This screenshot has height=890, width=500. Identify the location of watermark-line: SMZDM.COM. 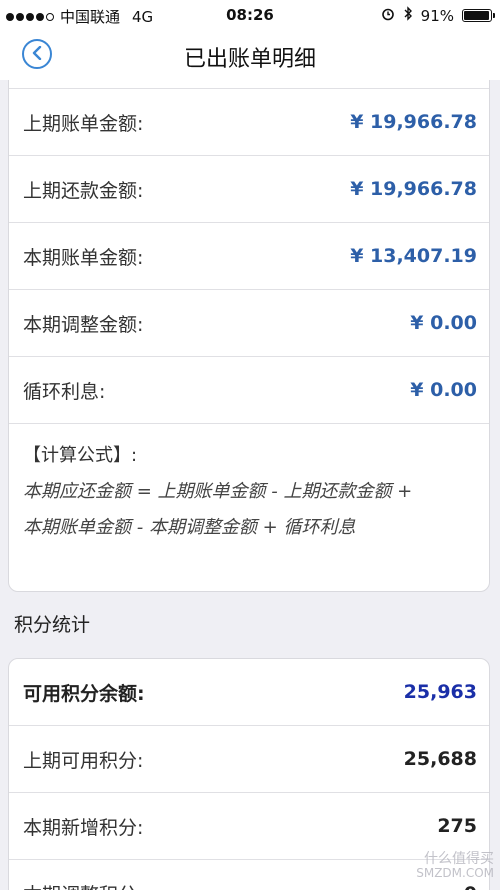
(455, 873).